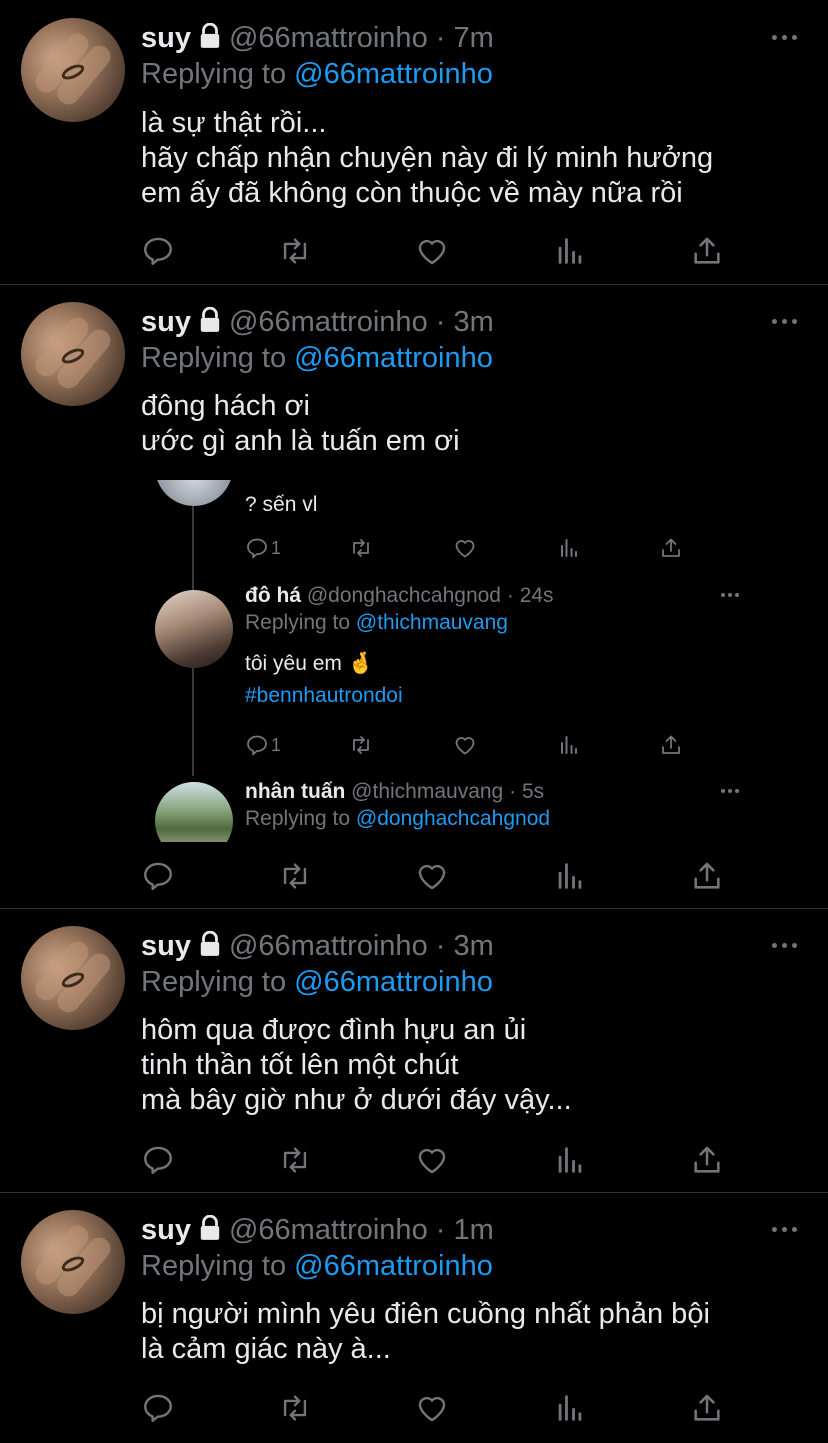  Describe the element at coordinates (404, 595) in the screenshot. I see `handle: @donghachcahgnod` at that location.